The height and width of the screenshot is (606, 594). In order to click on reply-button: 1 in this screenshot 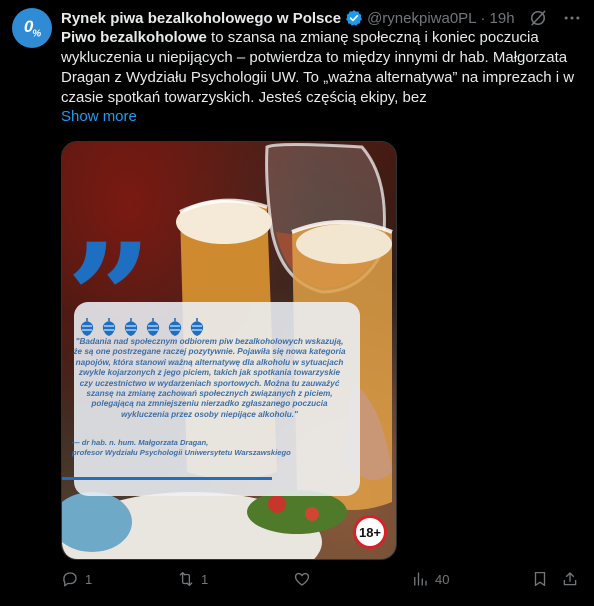, I will do `click(76, 579)`.